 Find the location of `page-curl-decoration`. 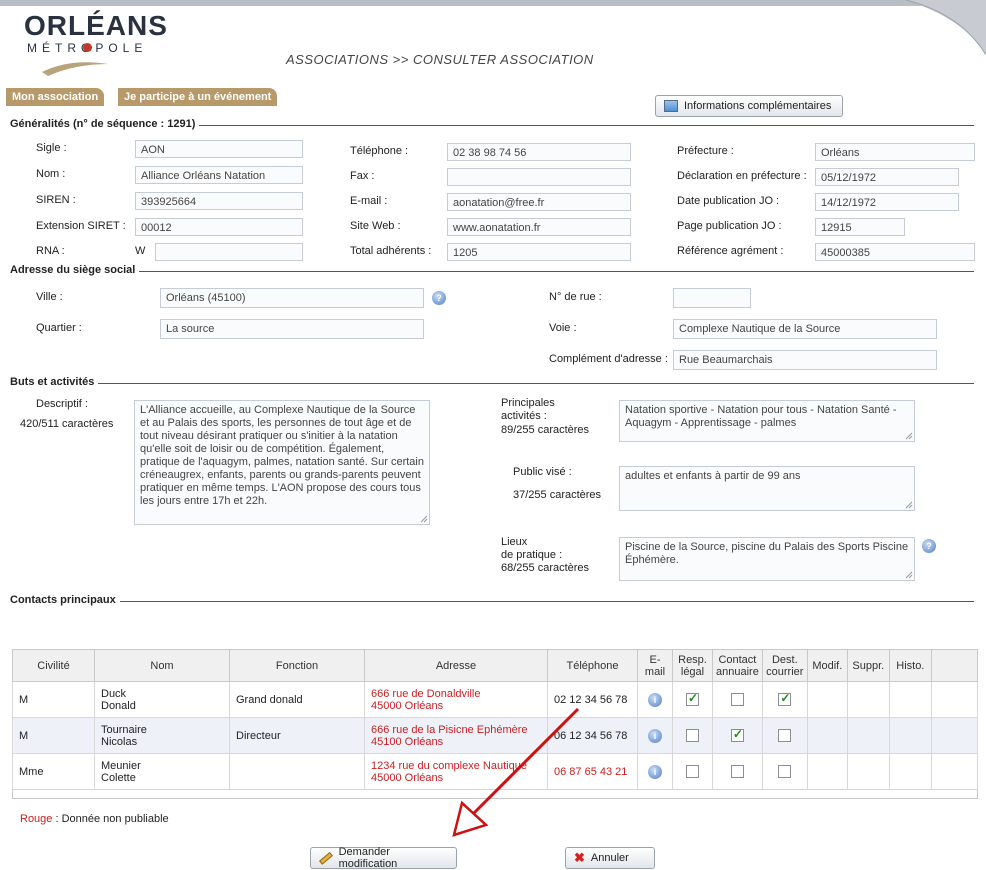

page-curl-decoration is located at coordinates (946, 27).